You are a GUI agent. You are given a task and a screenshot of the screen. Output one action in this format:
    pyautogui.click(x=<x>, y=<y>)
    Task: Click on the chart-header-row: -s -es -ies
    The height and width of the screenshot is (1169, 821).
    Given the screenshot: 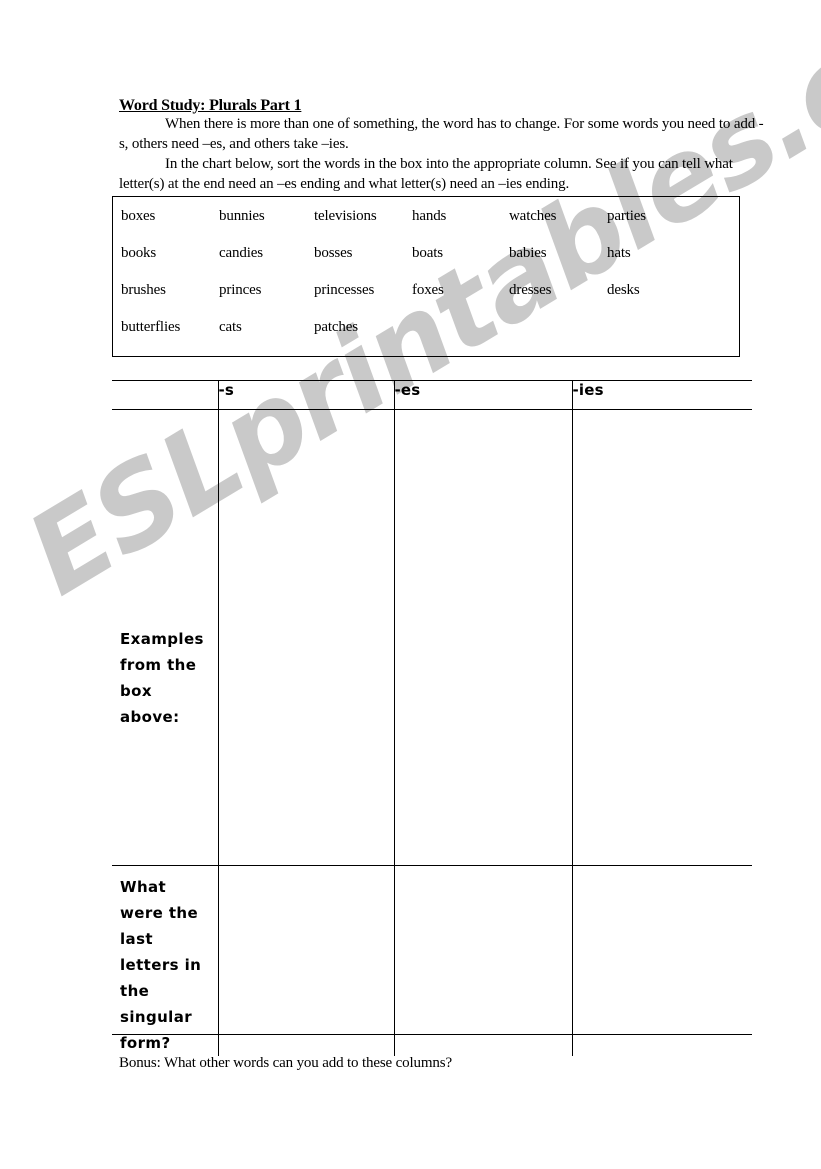 What is the action you would take?
    pyautogui.click(x=432, y=395)
    